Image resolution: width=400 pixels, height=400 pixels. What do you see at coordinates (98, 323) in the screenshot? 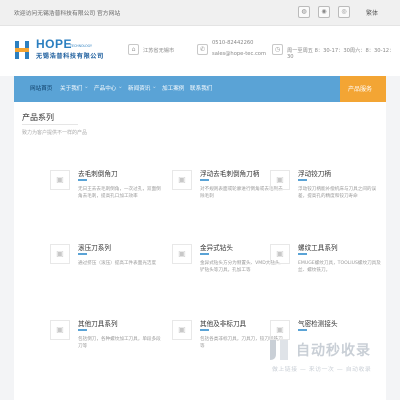
I see `product-title: 其他刀具系列` at bounding box center [98, 323].